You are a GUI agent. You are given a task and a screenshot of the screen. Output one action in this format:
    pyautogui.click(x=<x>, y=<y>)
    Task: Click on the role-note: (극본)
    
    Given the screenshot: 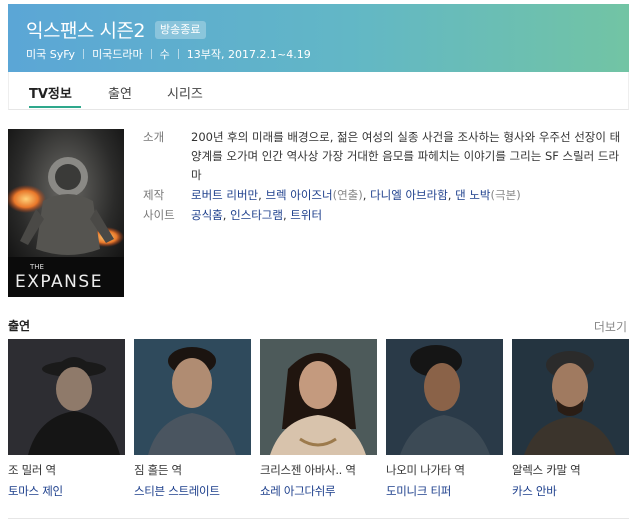 What is the action you would take?
    pyautogui.click(x=505, y=195)
    